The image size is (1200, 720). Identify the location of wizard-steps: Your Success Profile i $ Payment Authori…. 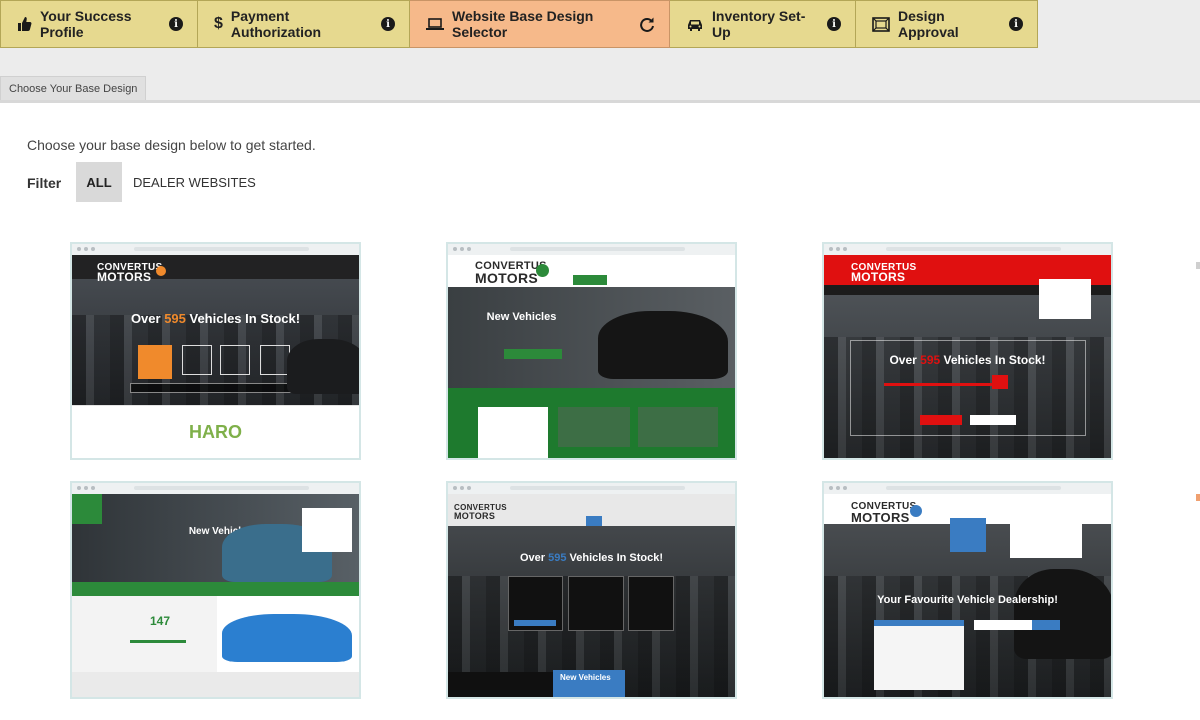
(519, 24).